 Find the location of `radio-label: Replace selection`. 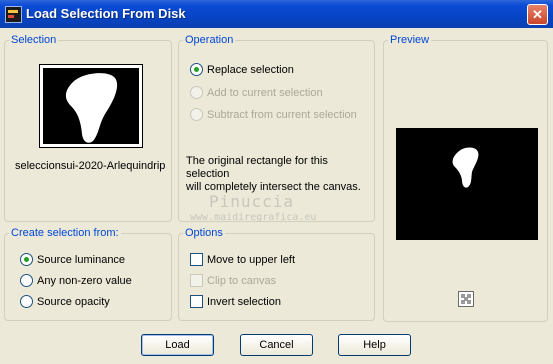

radio-label: Replace selection is located at coordinates (250, 70).